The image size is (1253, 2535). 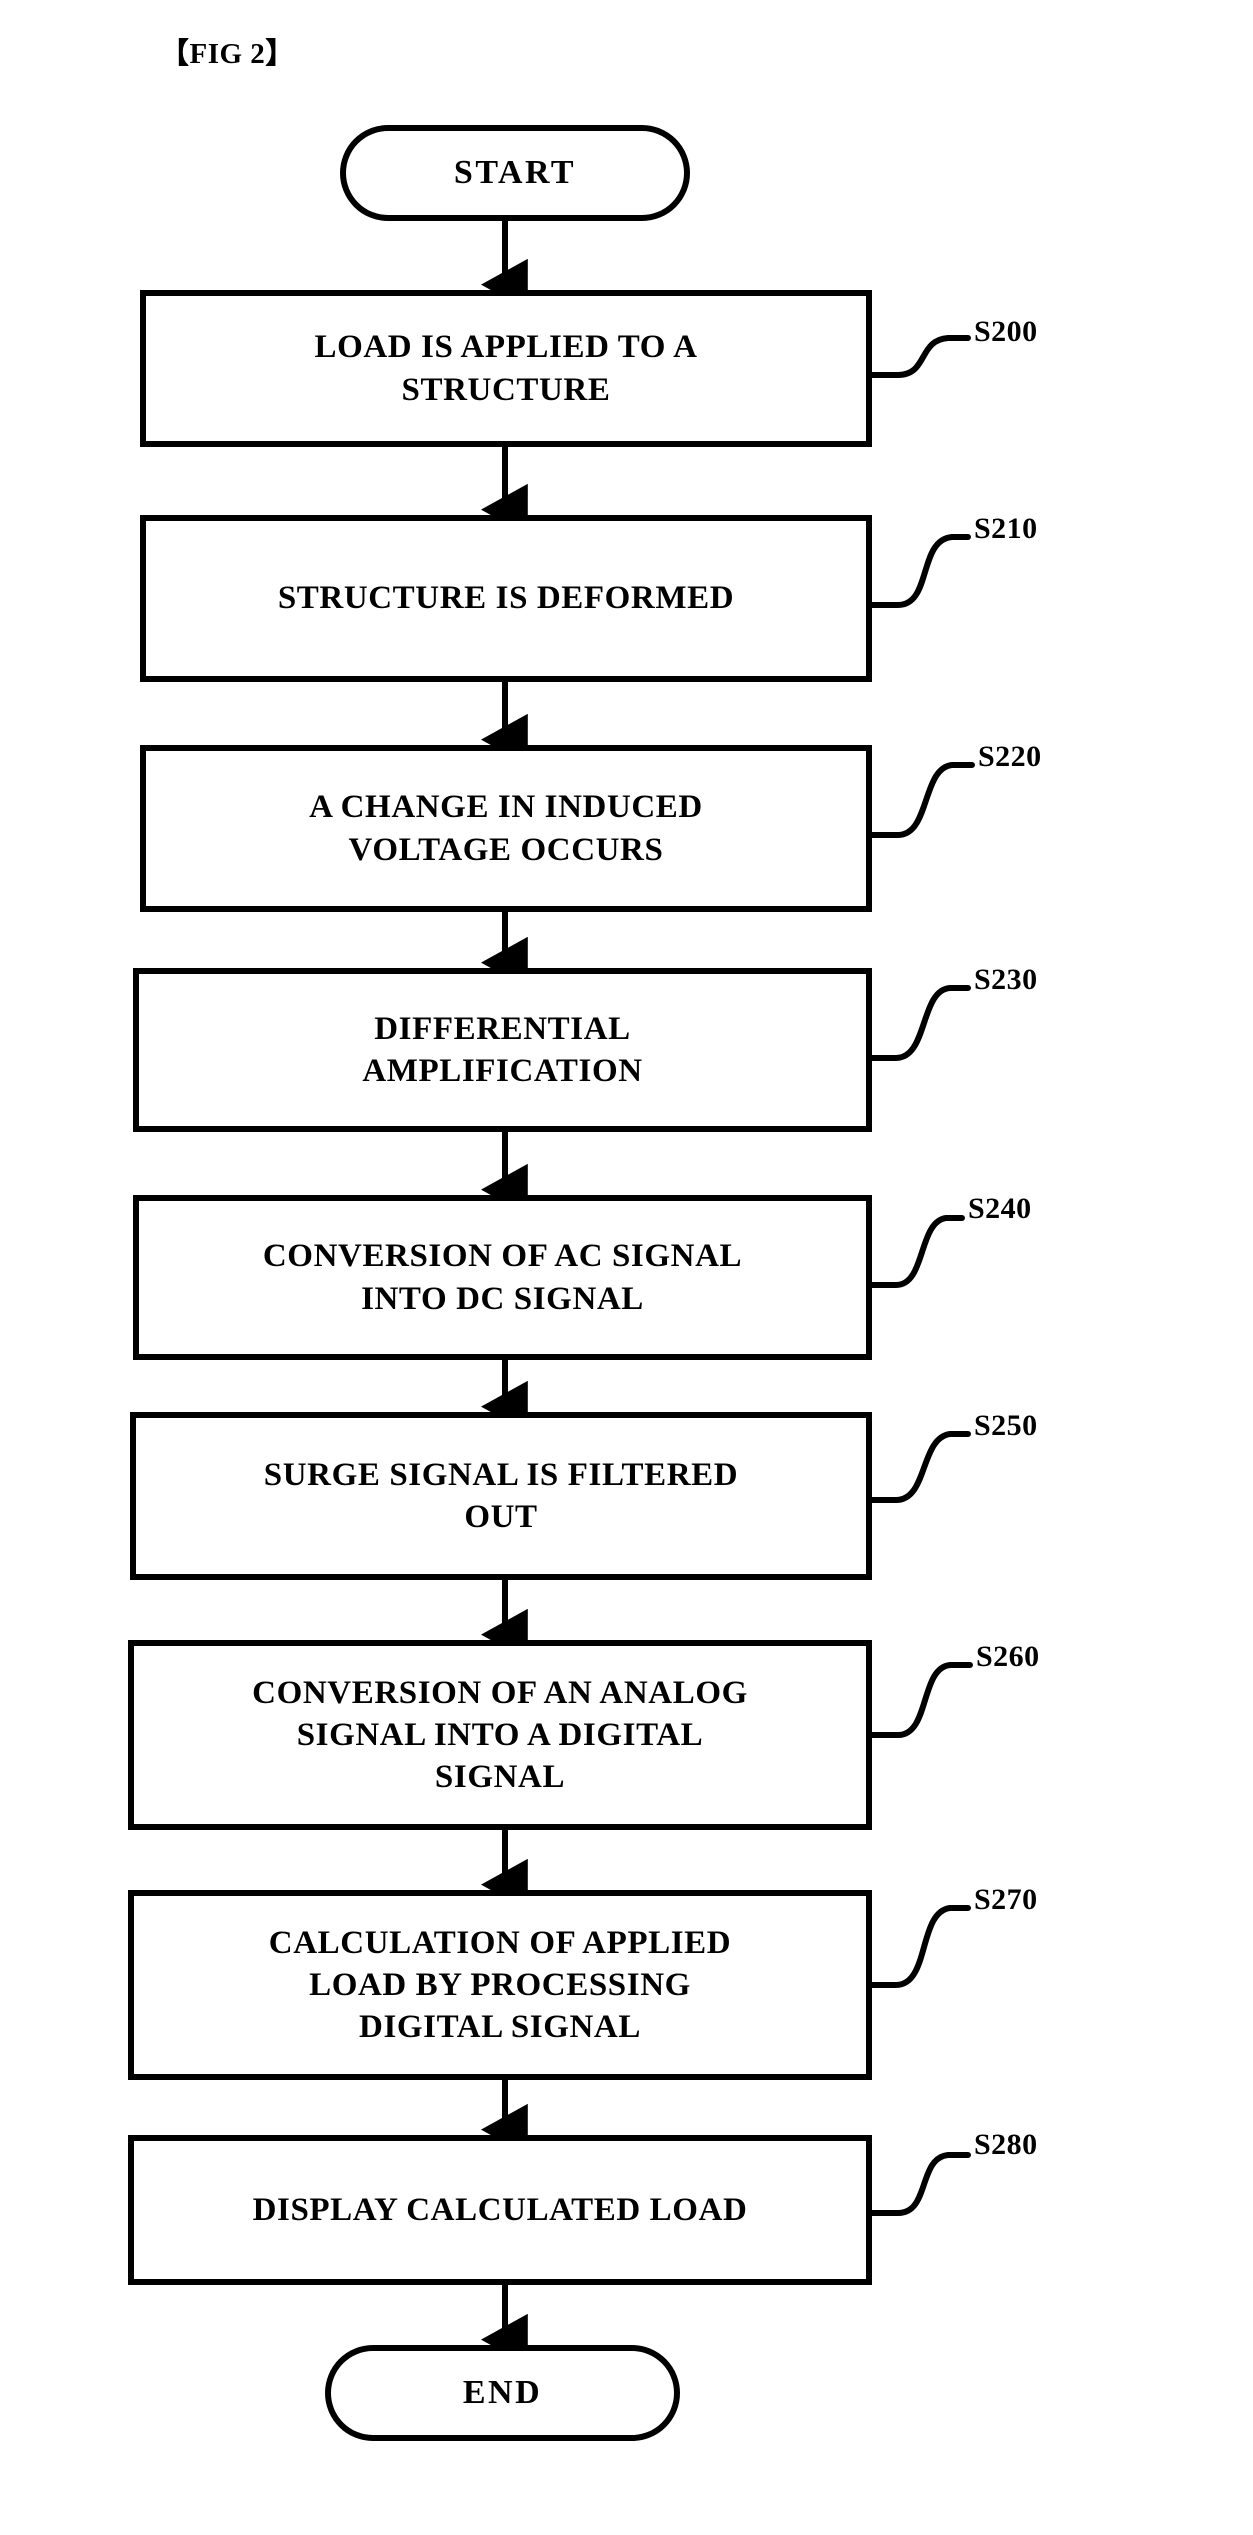 I want to click on leader-s250, so click(x=920, y=1467).